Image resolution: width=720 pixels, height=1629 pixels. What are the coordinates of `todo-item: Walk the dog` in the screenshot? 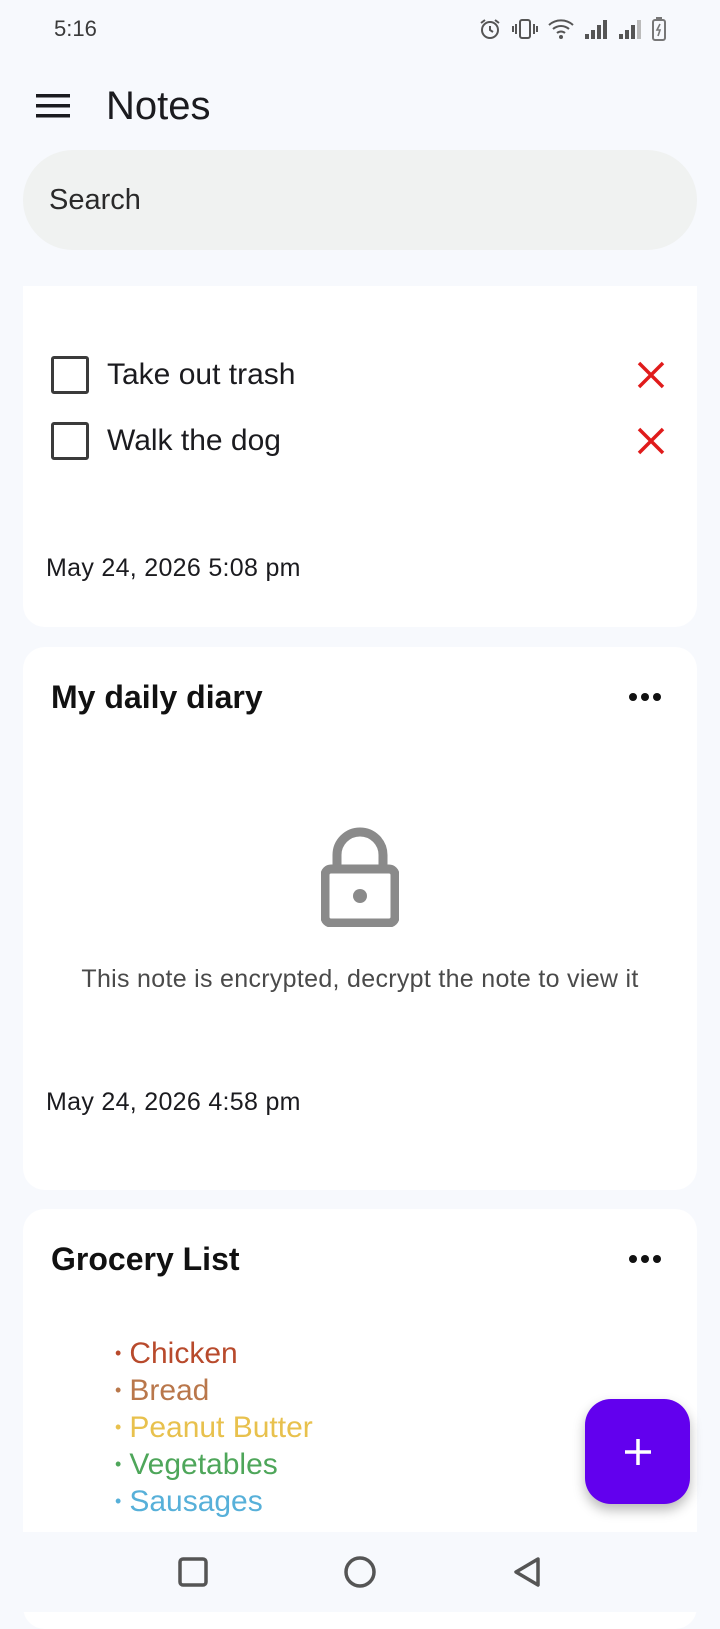 It's located at (361, 441).